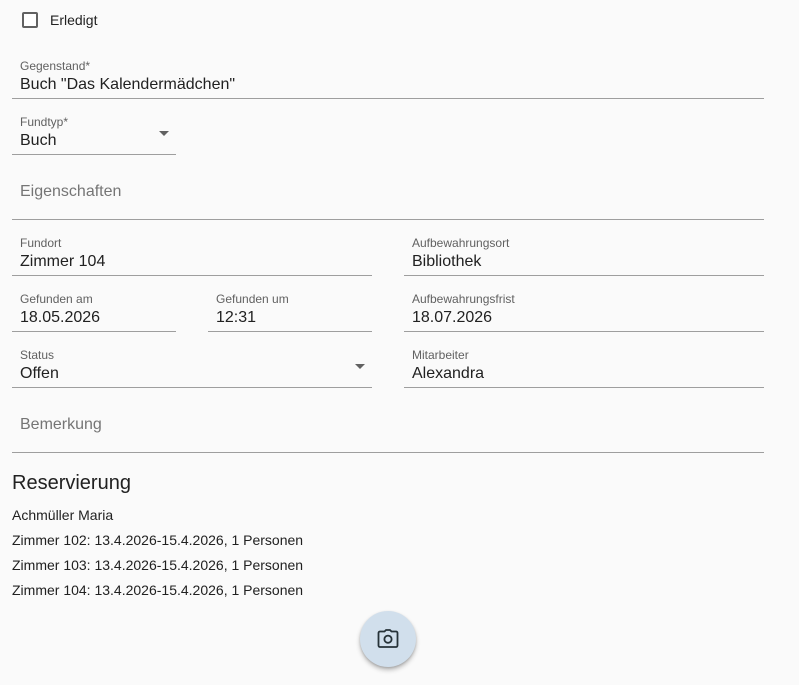 The width and height of the screenshot is (799, 685). What do you see at coordinates (440, 355) in the screenshot?
I see `mitarbeiter-label: Mitarbeiter` at bounding box center [440, 355].